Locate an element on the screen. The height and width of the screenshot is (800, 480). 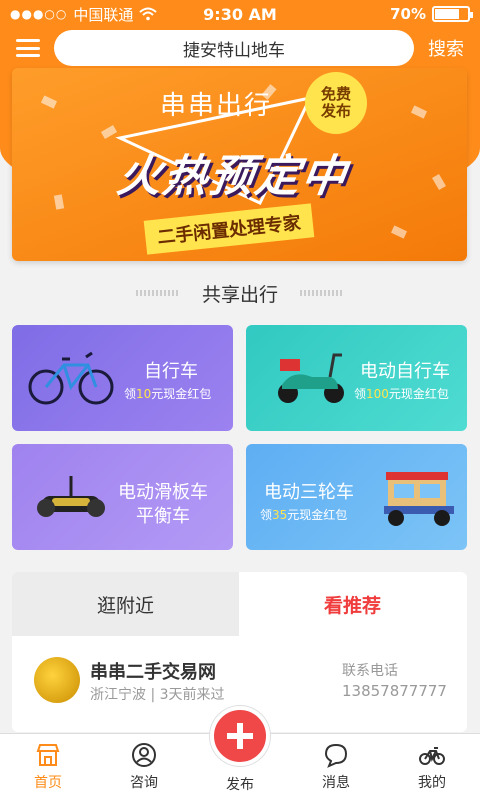
badge-line2: 发布 is located at coordinates (335, 111).